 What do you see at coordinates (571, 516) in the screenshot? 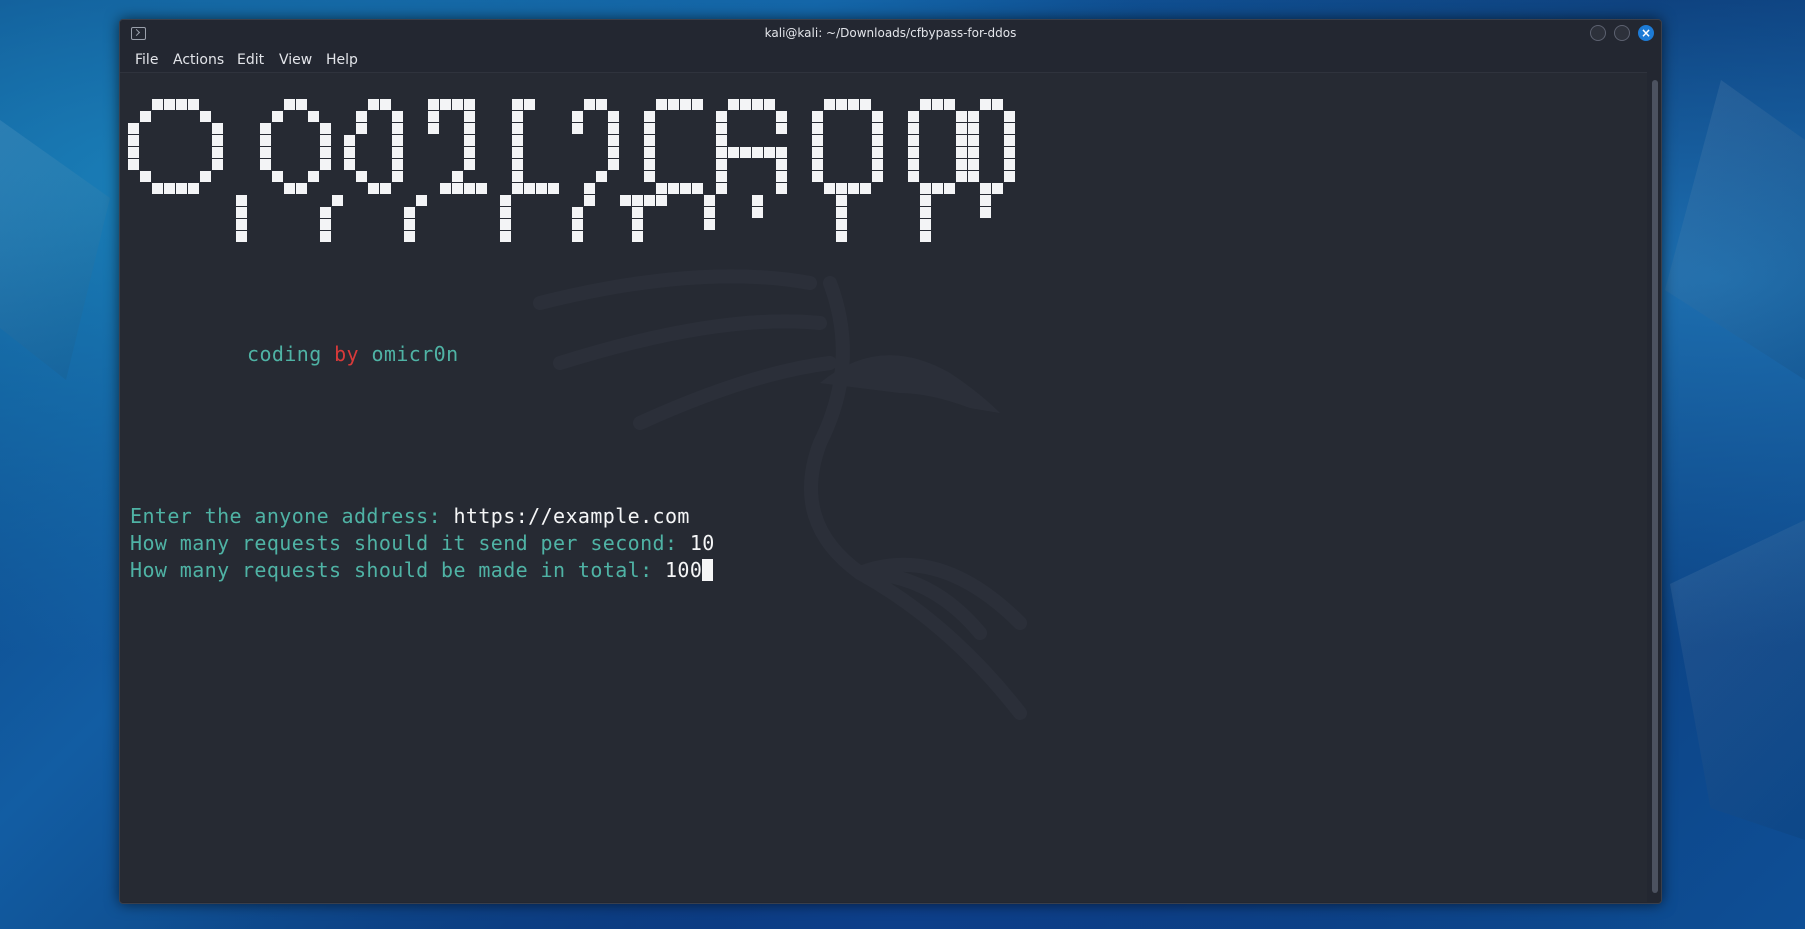
I see `prompt-value: https://example.com` at bounding box center [571, 516].